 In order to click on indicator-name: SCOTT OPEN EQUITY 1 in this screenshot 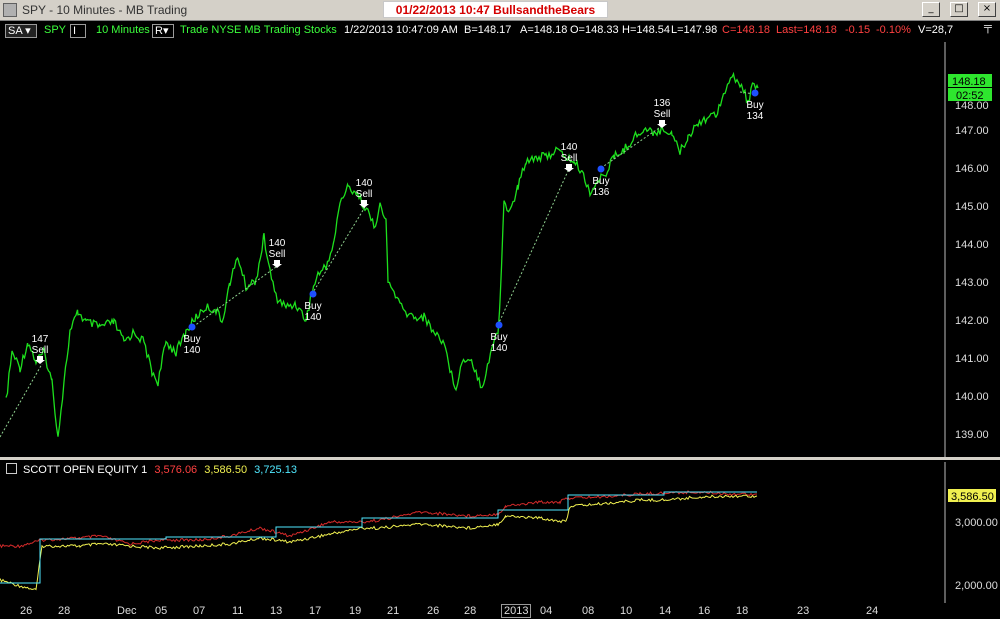, I will do `click(85, 470)`.